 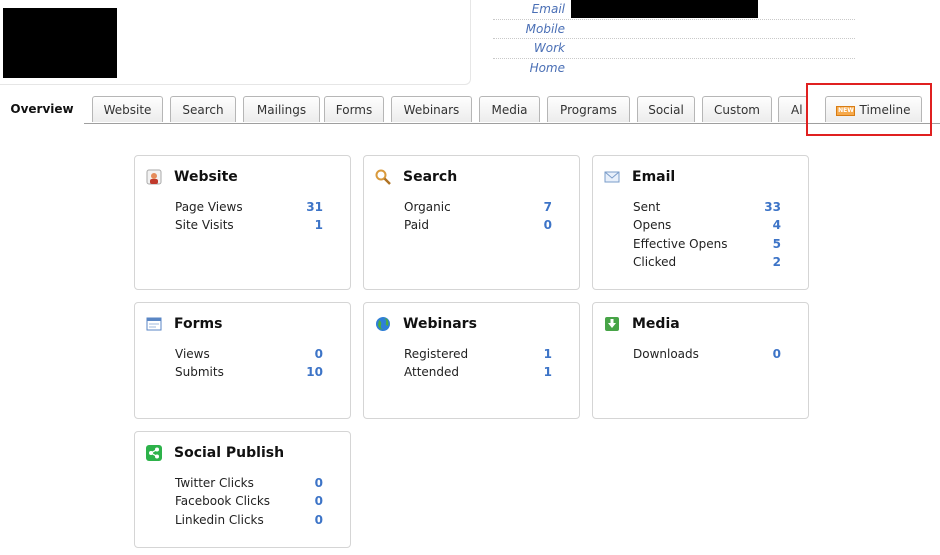 I want to click on tab-social: Social, so click(x=666, y=109).